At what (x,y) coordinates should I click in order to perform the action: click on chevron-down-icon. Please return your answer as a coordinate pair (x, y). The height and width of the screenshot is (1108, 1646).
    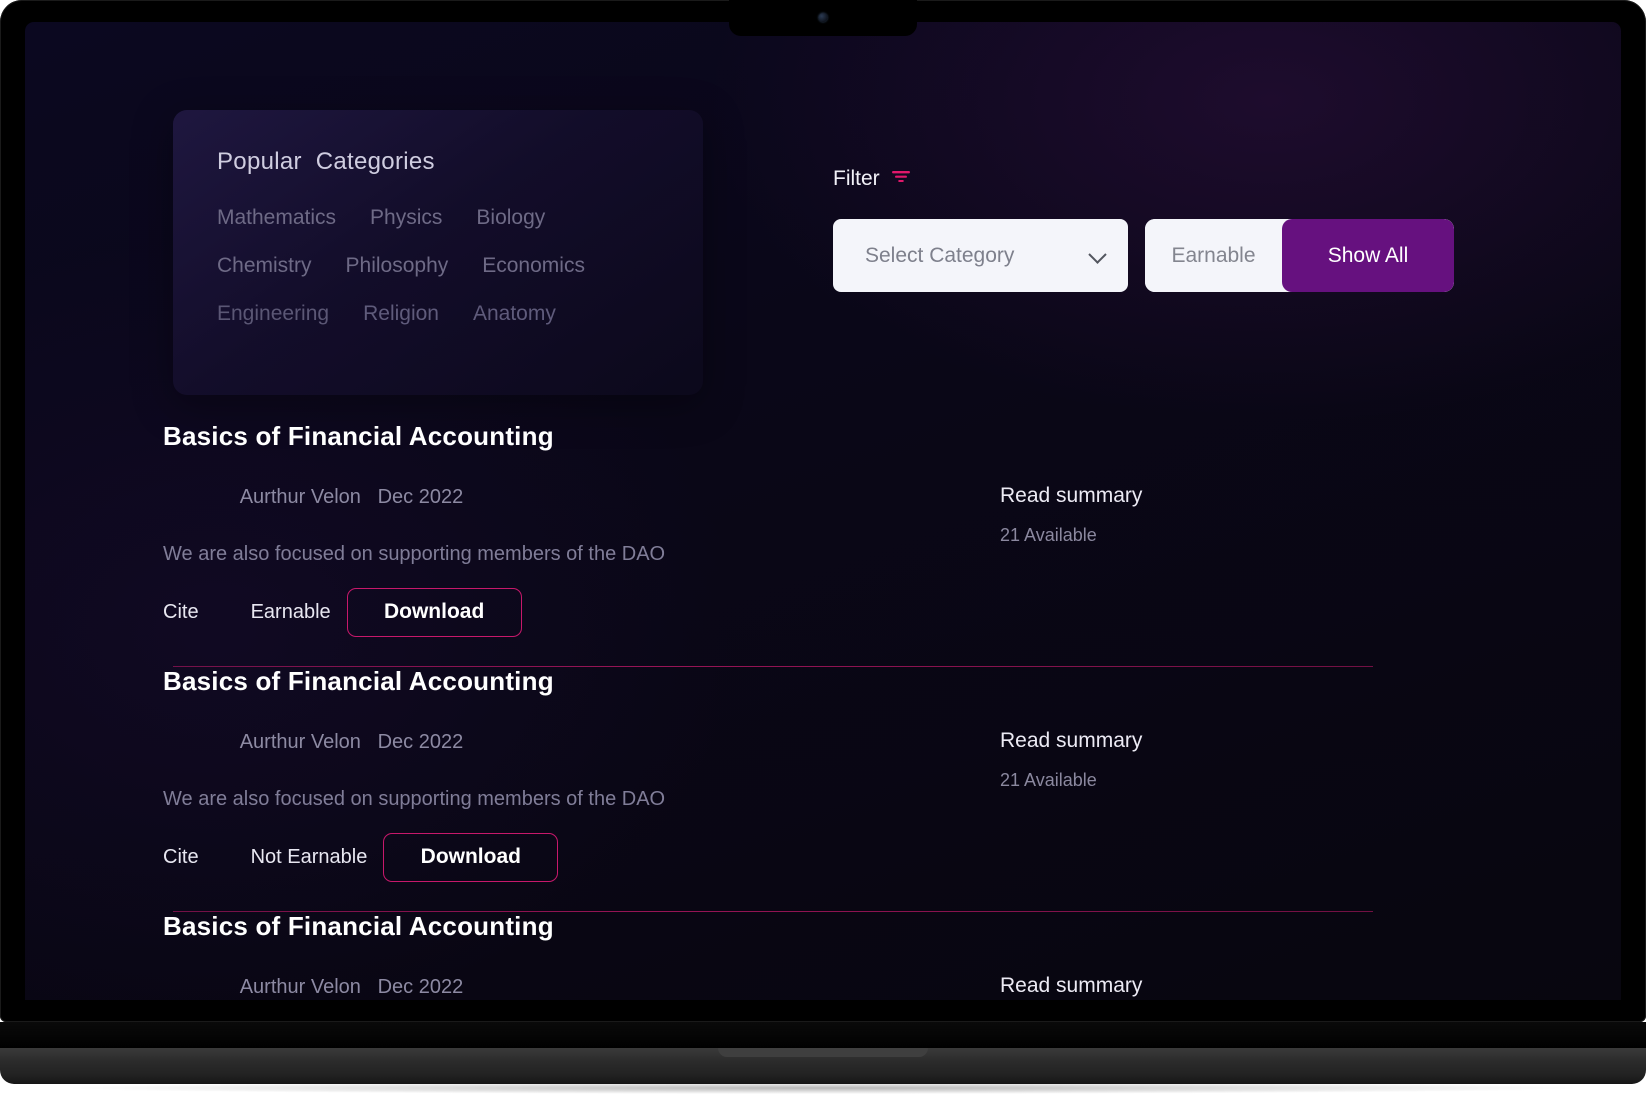
    Looking at the image, I should click on (1097, 254).